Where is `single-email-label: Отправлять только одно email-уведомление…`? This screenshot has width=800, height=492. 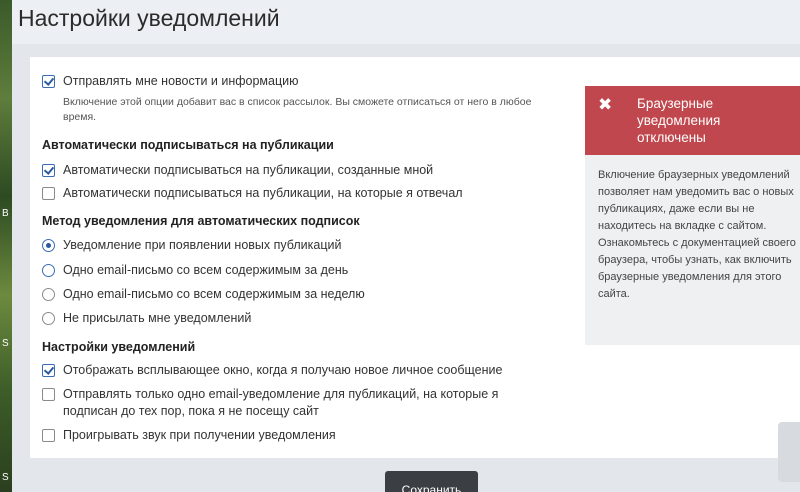
single-email-label: Отправлять только одно email-уведомление… is located at coordinates (281, 402).